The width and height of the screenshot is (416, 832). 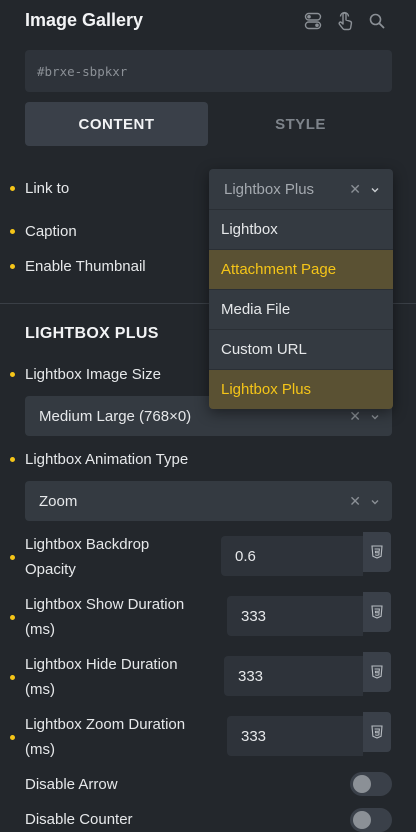 What do you see at coordinates (301, 309) in the screenshot?
I see `dropdown-option-media-file: Media File` at bounding box center [301, 309].